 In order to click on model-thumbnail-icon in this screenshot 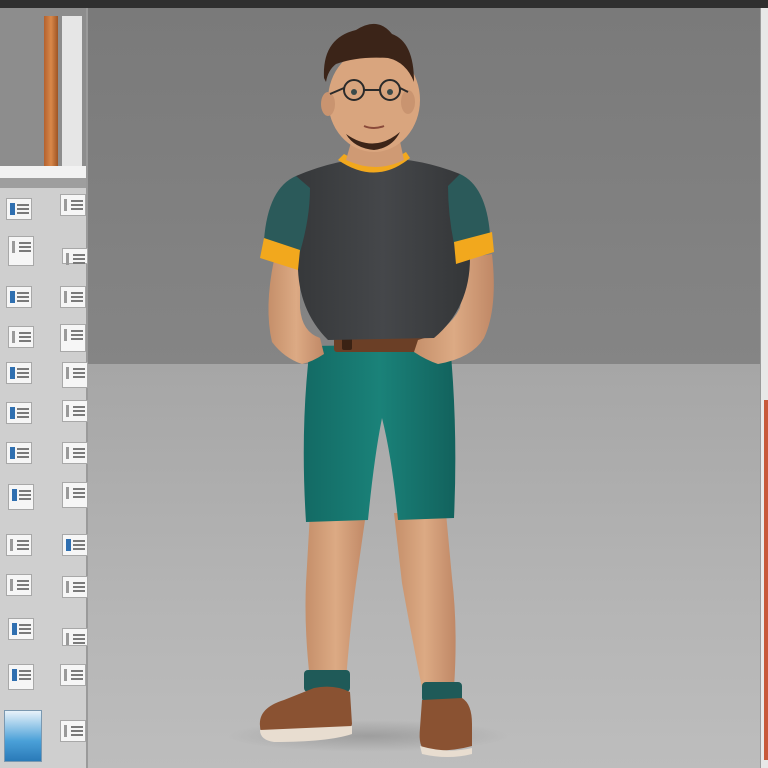, I will do `click(23, 736)`.